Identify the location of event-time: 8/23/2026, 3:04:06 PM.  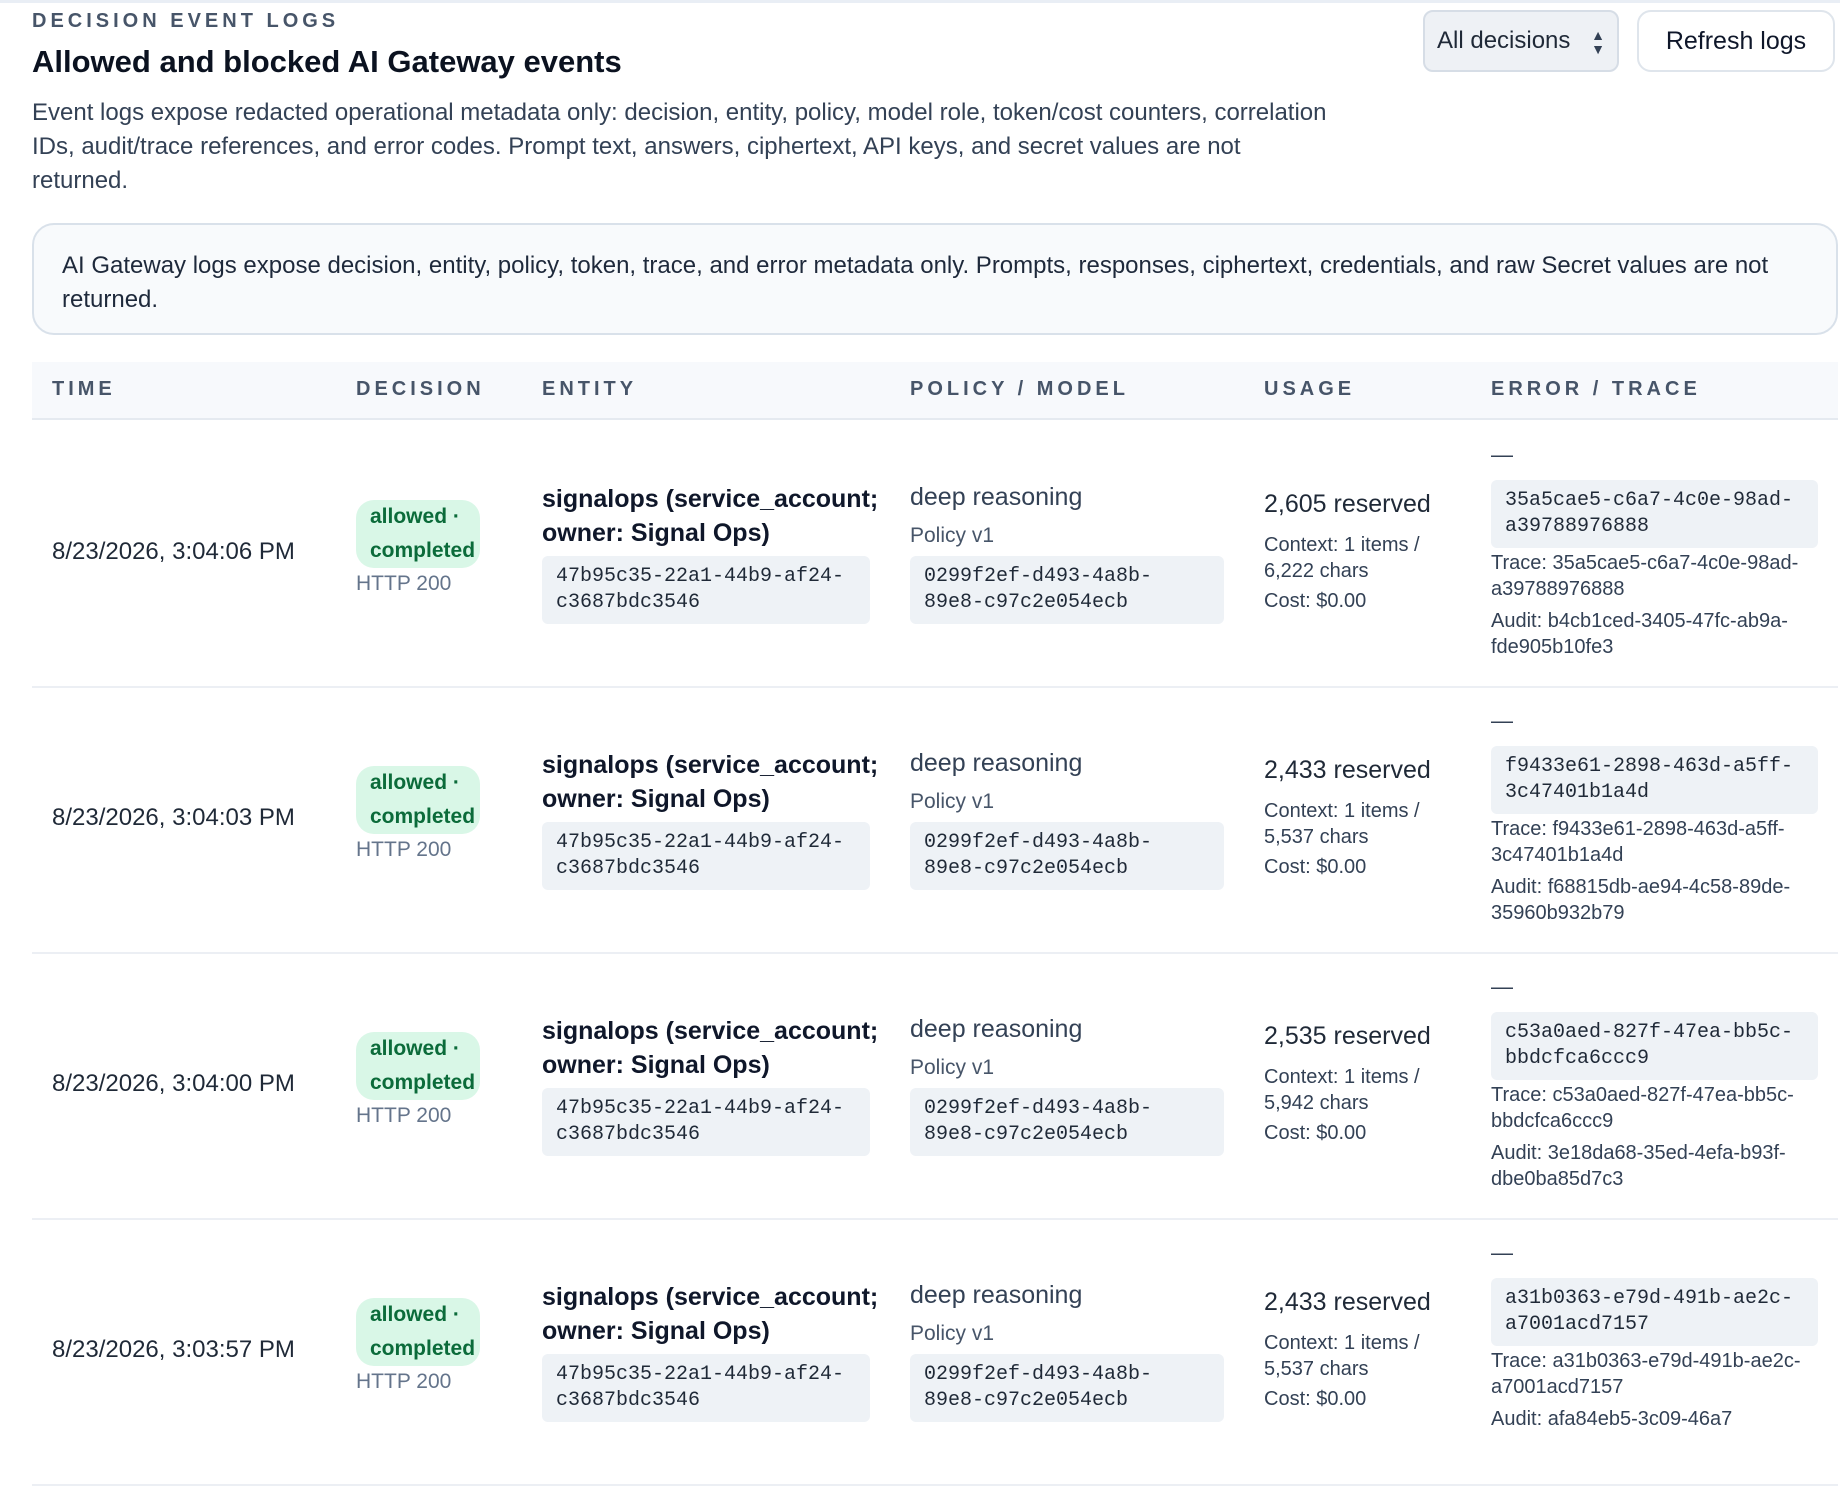
(173, 551).